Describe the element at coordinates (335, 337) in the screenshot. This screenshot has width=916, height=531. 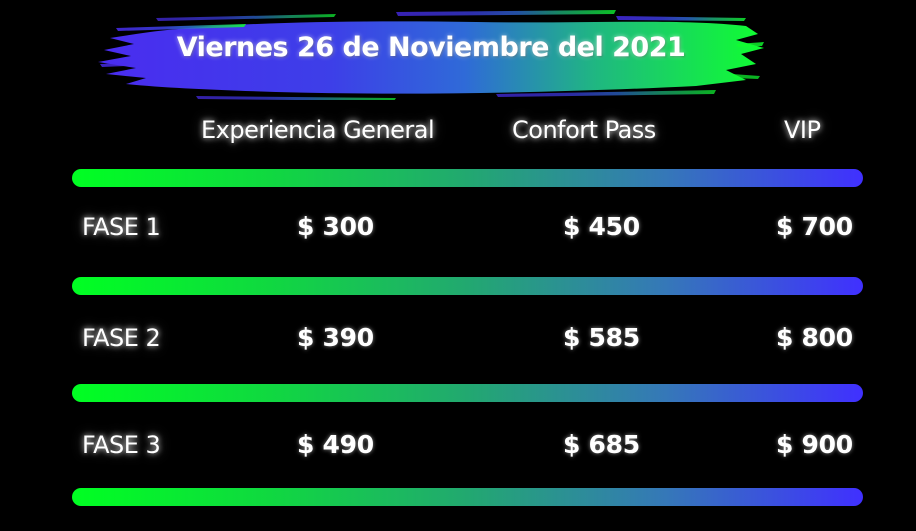
I see `price-experiencia-general: $ 390` at that location.